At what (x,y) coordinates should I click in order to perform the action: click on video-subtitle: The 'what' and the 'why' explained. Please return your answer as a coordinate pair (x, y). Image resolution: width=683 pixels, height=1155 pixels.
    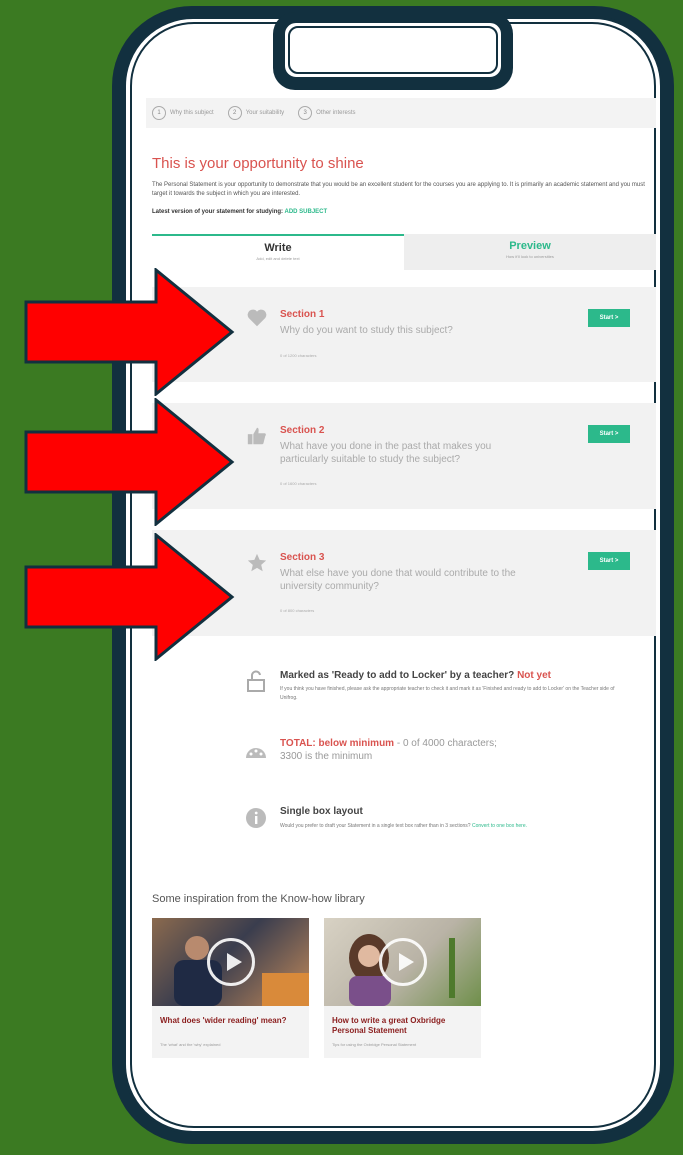
    Looking at the image, I should click on (190, 1044).